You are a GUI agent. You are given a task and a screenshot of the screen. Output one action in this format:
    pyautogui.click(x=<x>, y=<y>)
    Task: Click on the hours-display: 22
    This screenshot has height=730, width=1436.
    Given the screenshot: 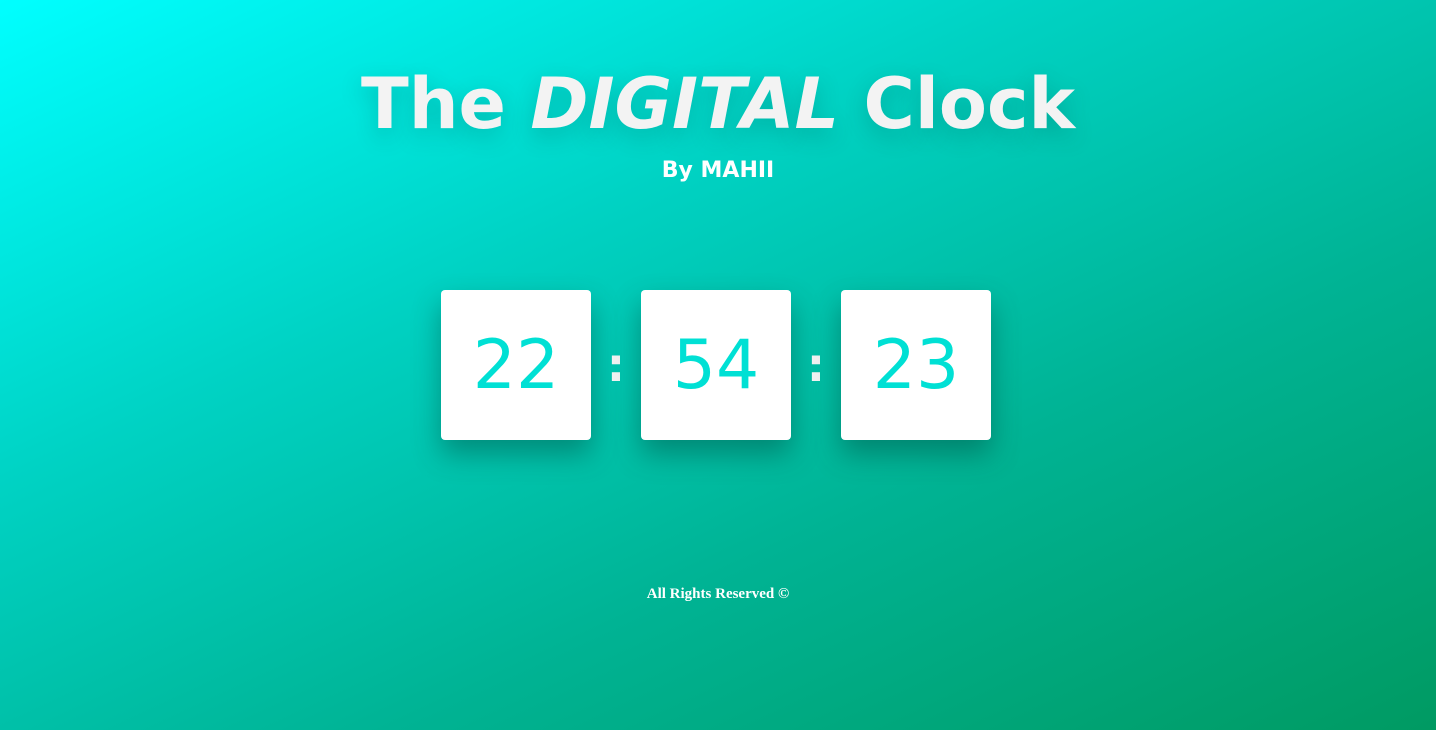 What is the action you would take?
    pyautogui.click(x=516, y=365)
    